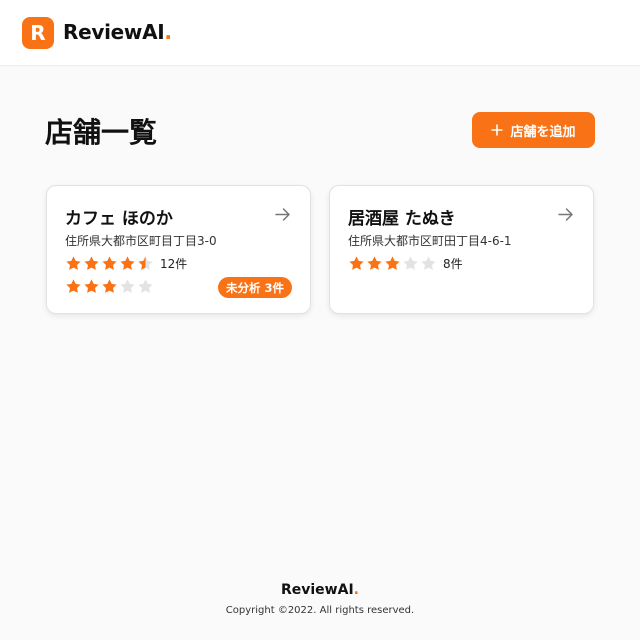  What do you see at coordinates (119, 219) in the screenshot?
I see `store-name: カフェ ほのか` at bounding box center [119, 219].